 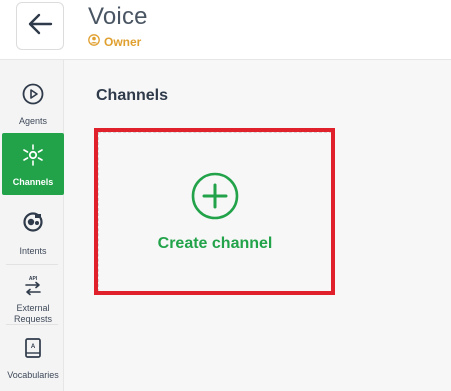 I want to click on role-badge: Owner, so click(x=114, y=41).